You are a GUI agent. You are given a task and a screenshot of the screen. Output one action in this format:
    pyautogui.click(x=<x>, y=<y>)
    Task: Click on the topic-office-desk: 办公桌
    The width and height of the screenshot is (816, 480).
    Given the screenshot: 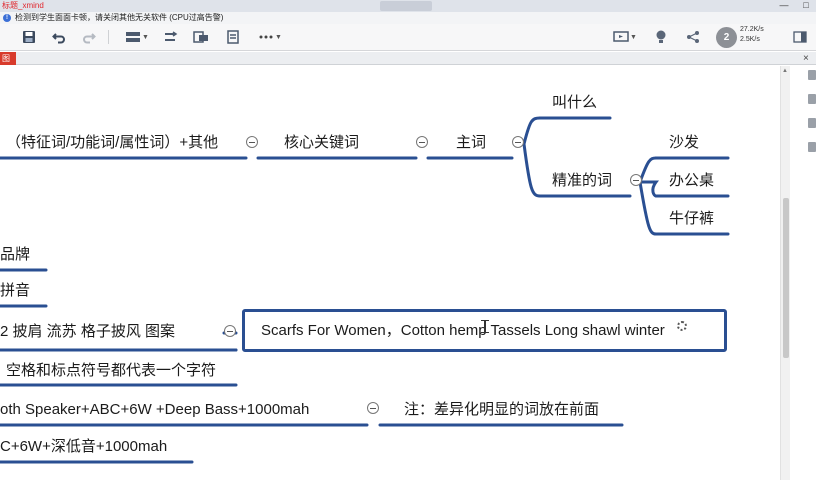 What is the action you would take?
    pyautogui.click(x=691, y=181)
    